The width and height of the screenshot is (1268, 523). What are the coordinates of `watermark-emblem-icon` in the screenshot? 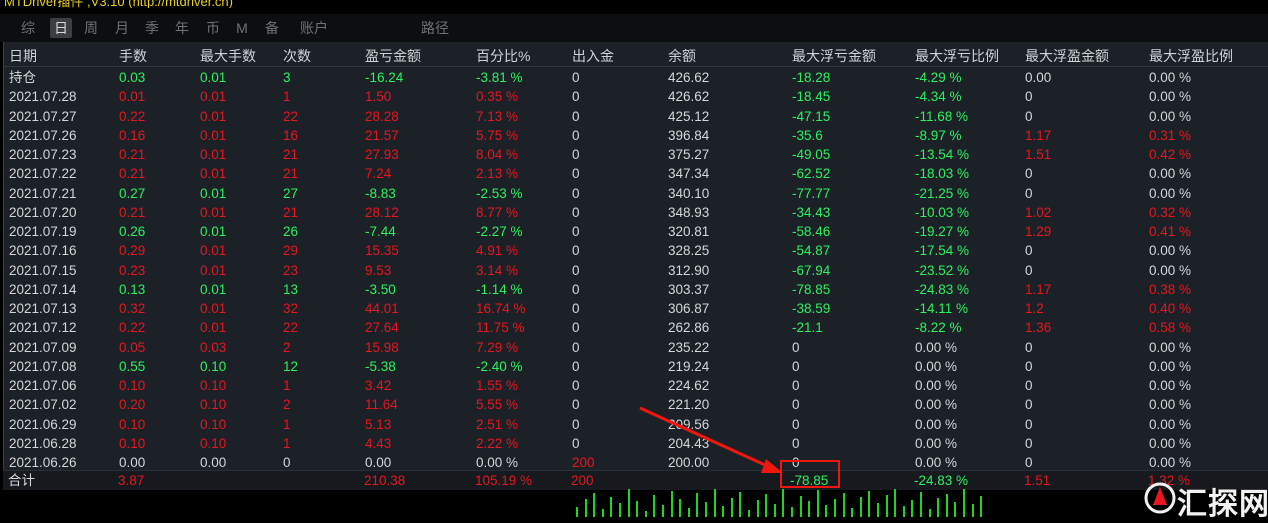 It's located at (1160, 498).